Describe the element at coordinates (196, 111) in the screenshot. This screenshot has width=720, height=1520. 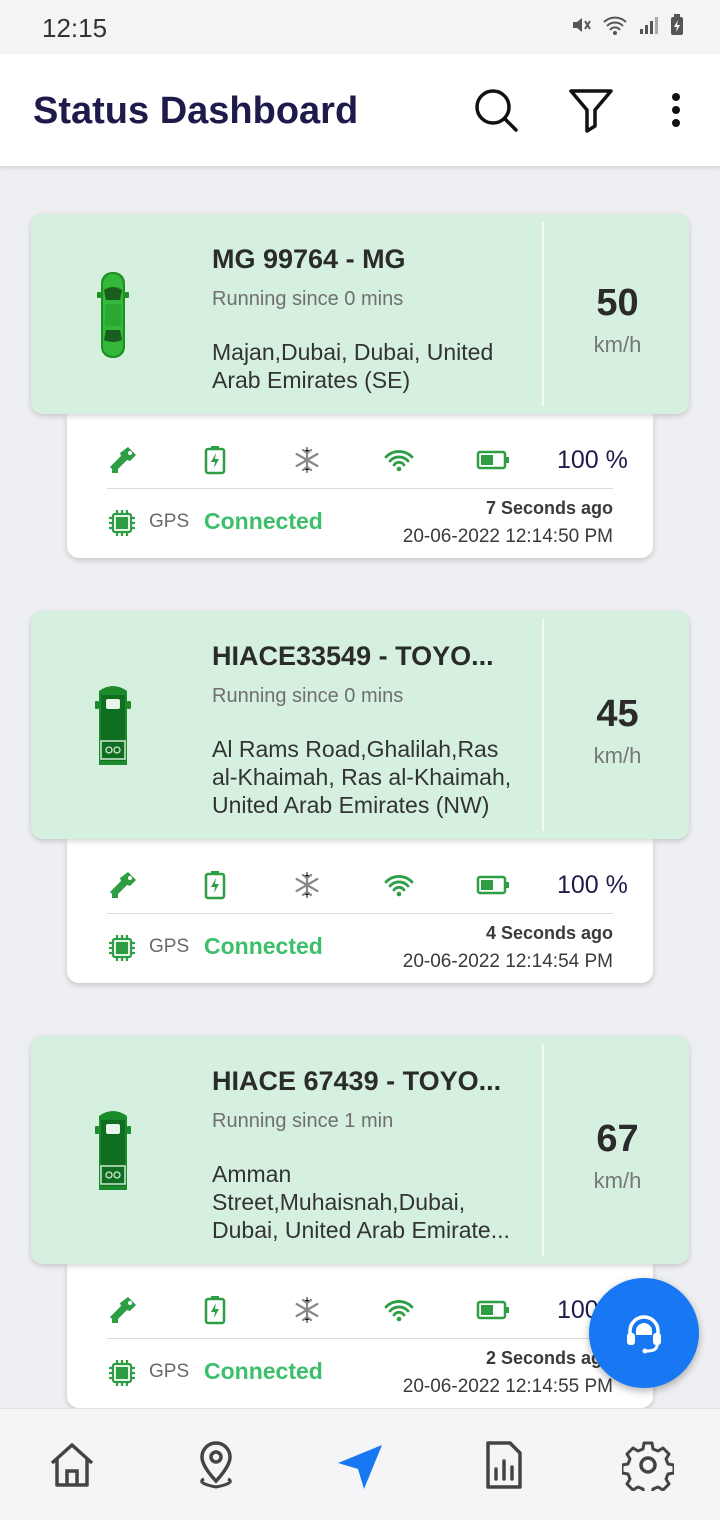
I see `page-title: Status Dashboard` at that location.